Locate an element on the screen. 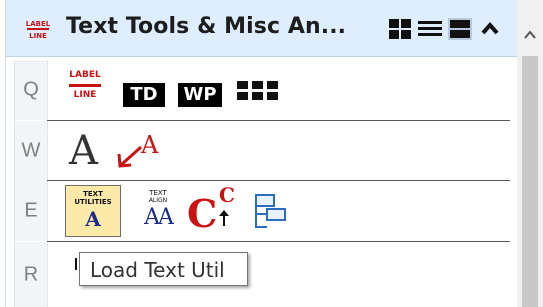  change-case-tool: C C is located at coordinates (216, 211).